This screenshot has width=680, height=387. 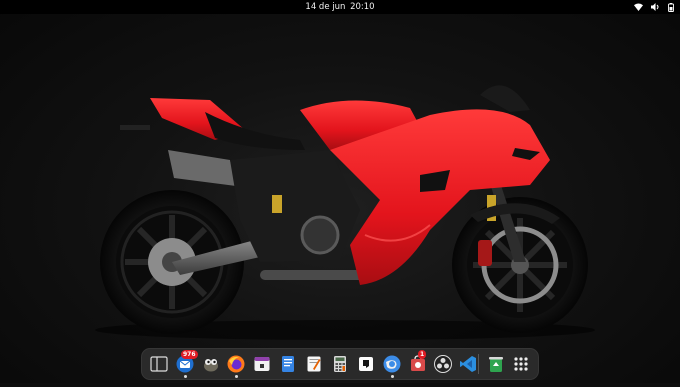 What do you see at coordinates (187, 361) in the screenshot?
I see `dock-item-thunderbird: 976` at bounding box center [187, 361].